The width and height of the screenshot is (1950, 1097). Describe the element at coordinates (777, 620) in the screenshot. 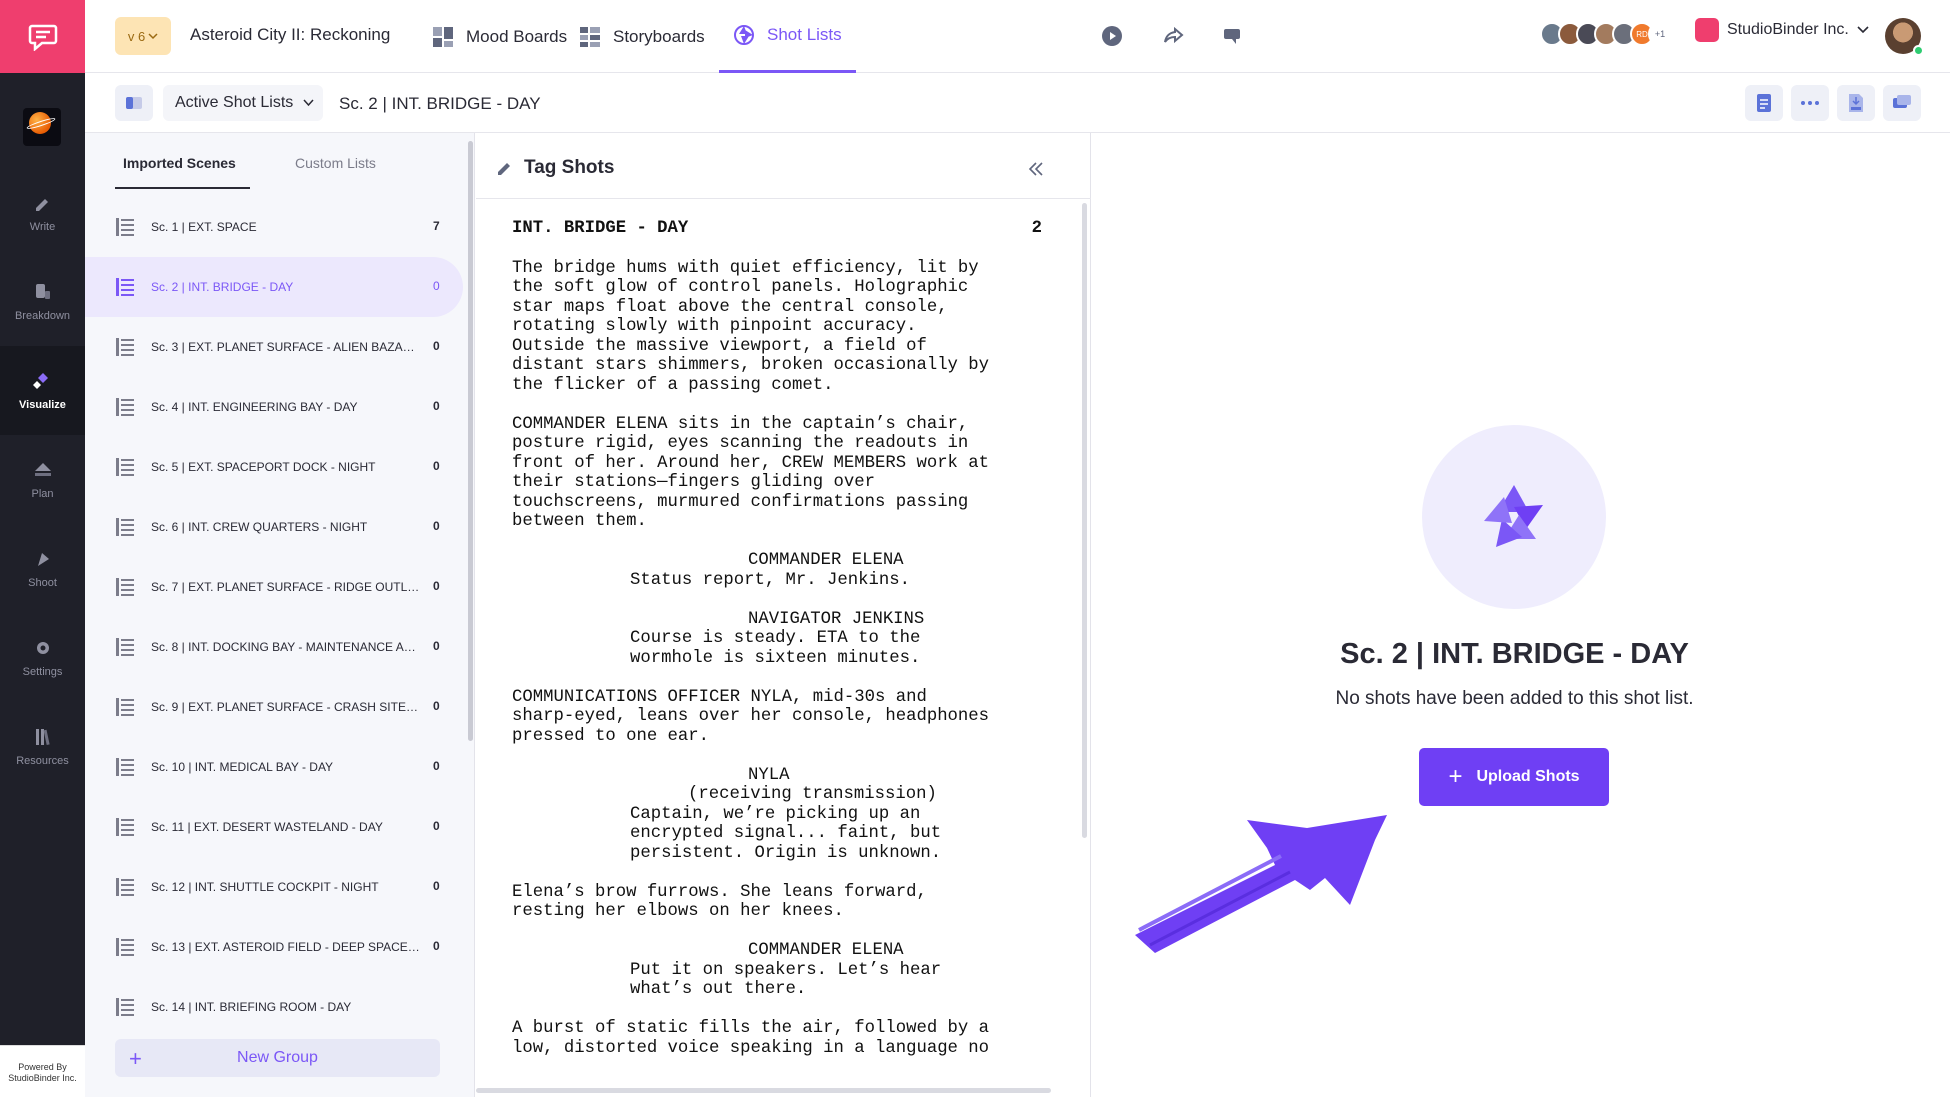

I see `script-character: NAVIGATOR JENKINS` at that location.